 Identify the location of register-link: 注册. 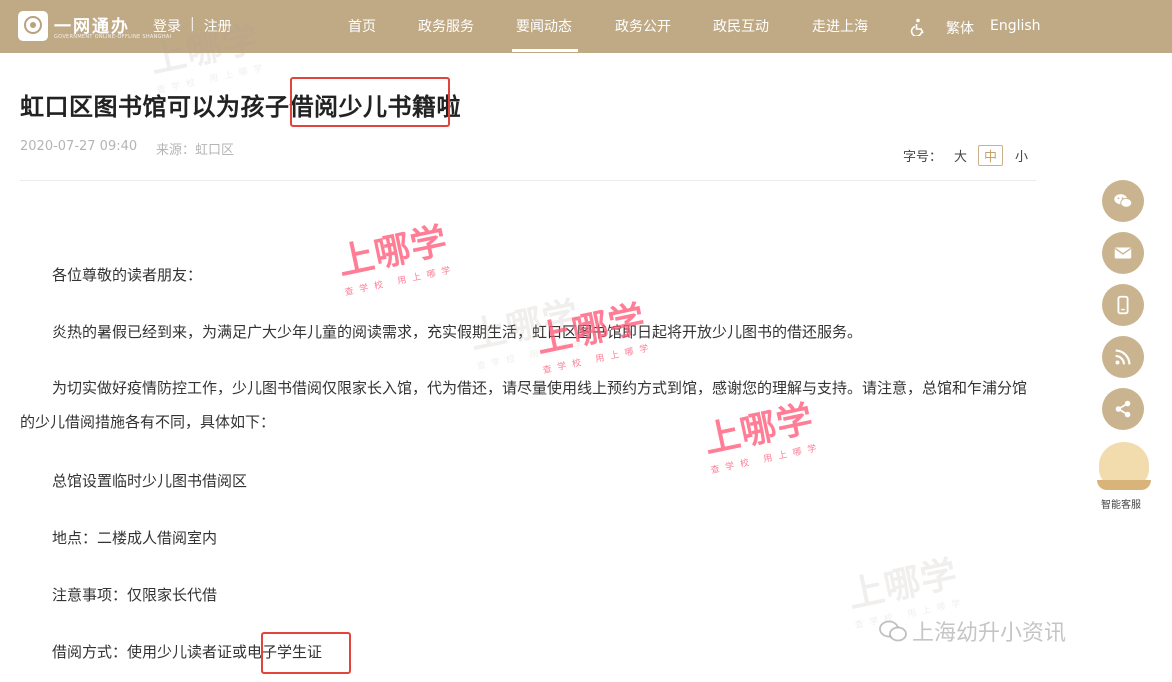
(218, 26).